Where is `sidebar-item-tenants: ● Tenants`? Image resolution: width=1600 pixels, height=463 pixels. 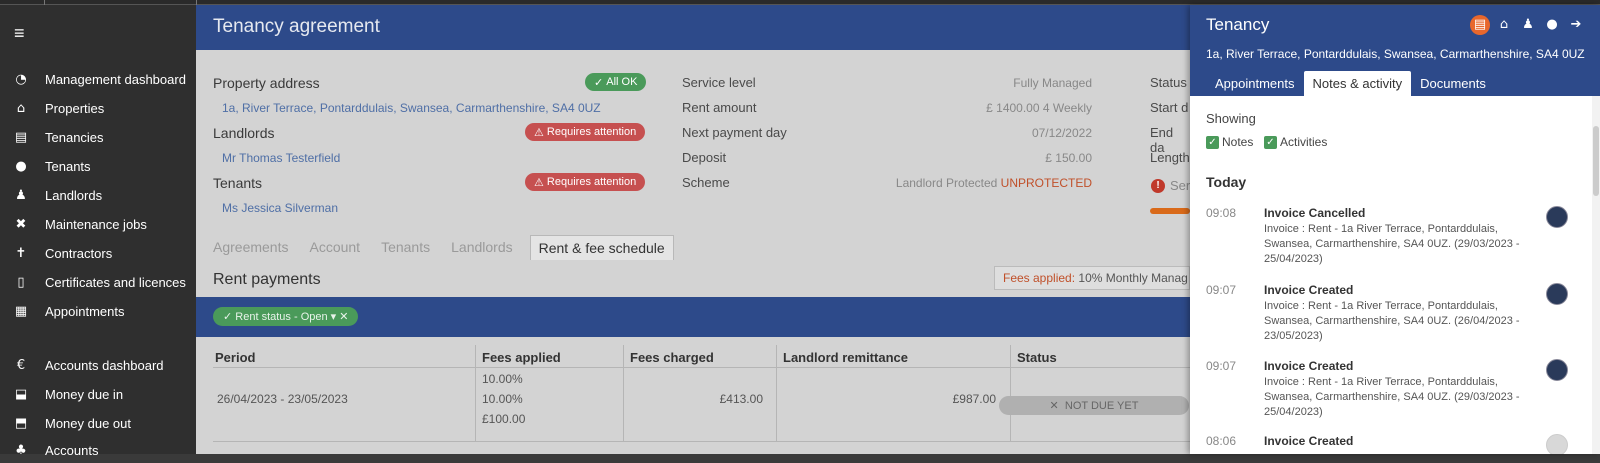 sidebar-item-tenants: ● Tenants is located at coordinates (98, 166).